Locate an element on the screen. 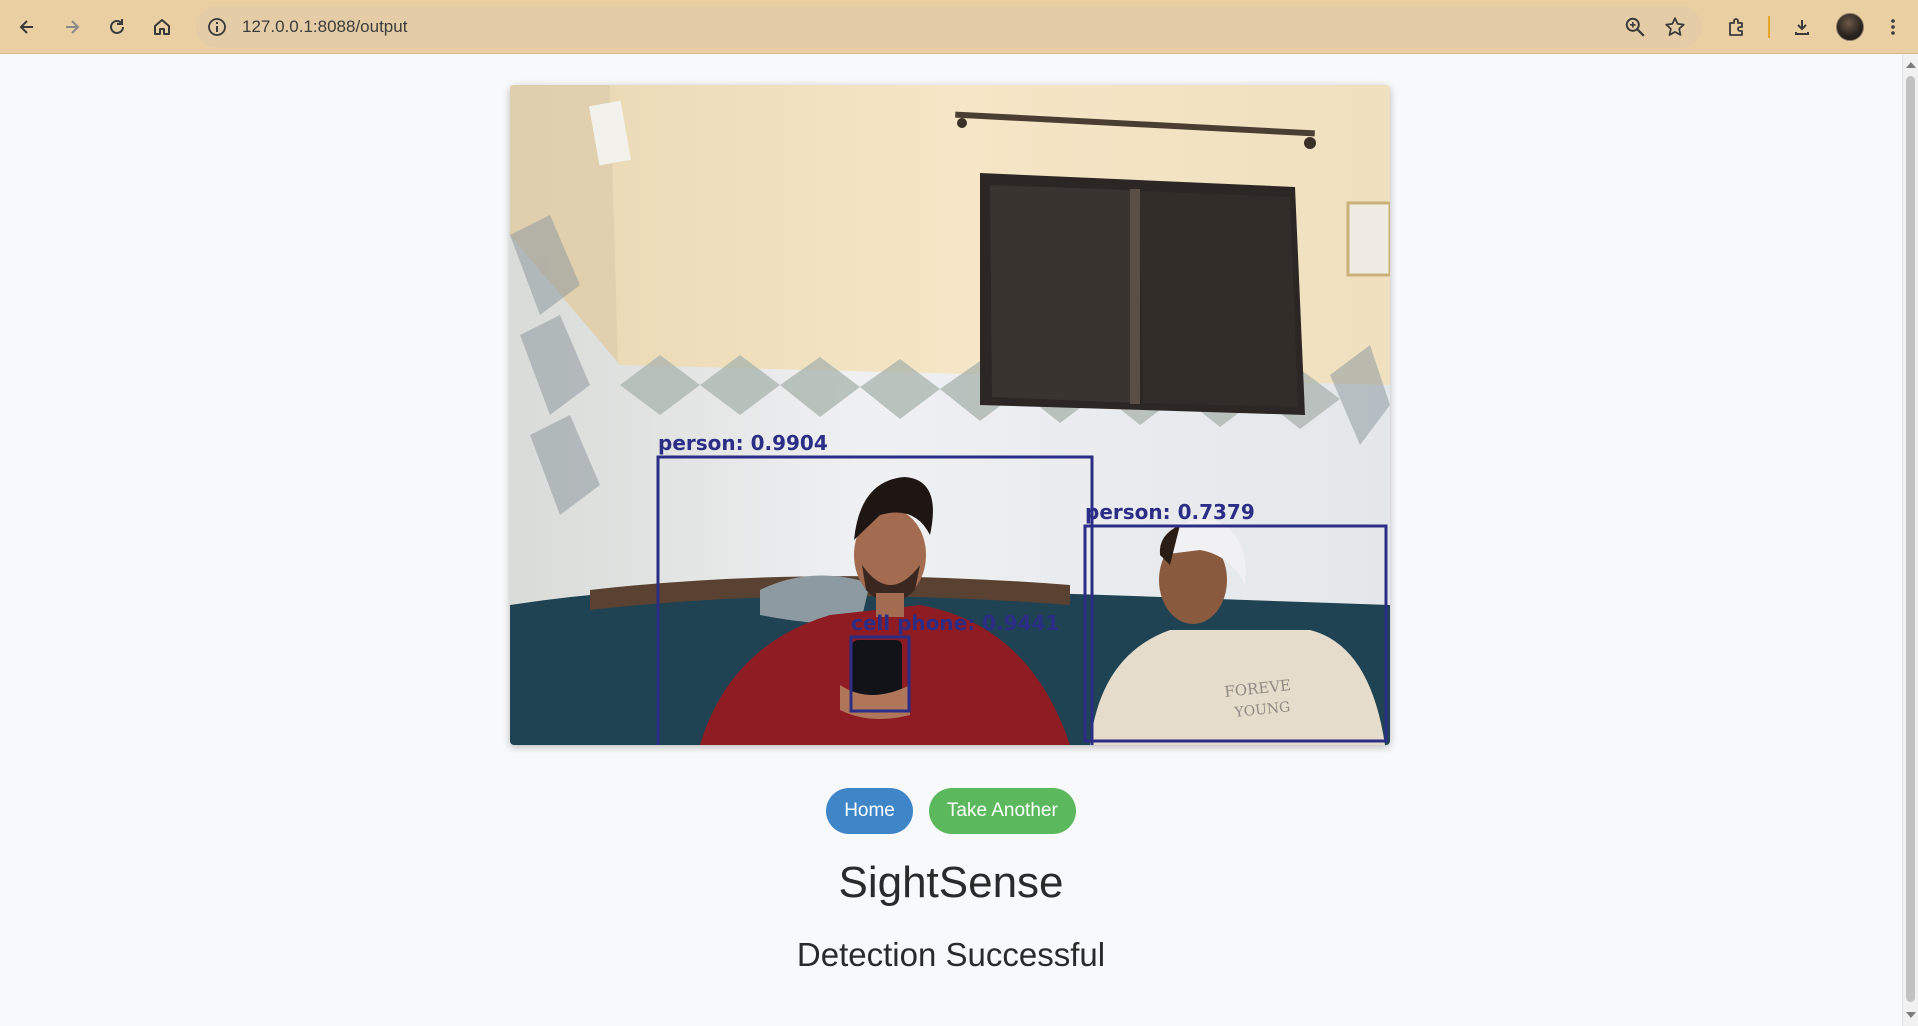 Image resolution: width=1918 pixels, height=1026 pixels. detection-label-person-2: person: 0.7379 is located at coordinates (1170, 512).